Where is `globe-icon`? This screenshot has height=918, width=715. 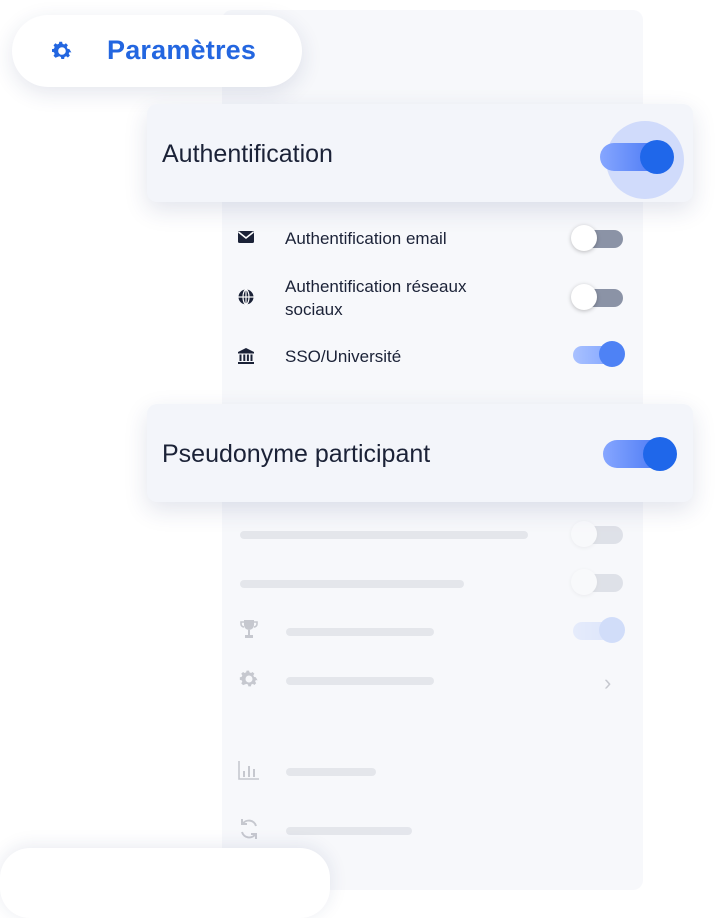
globe-icon is located at coordinates (246, 297).